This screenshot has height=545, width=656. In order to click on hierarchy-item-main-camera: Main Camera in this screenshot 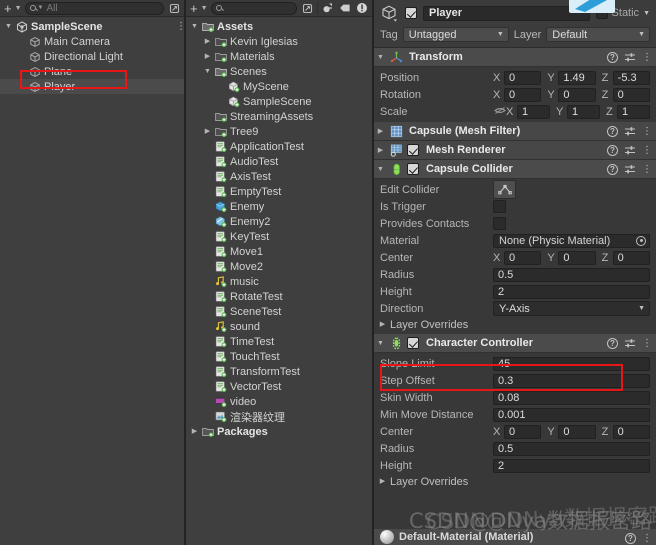, I will do `click(92, 41)`.